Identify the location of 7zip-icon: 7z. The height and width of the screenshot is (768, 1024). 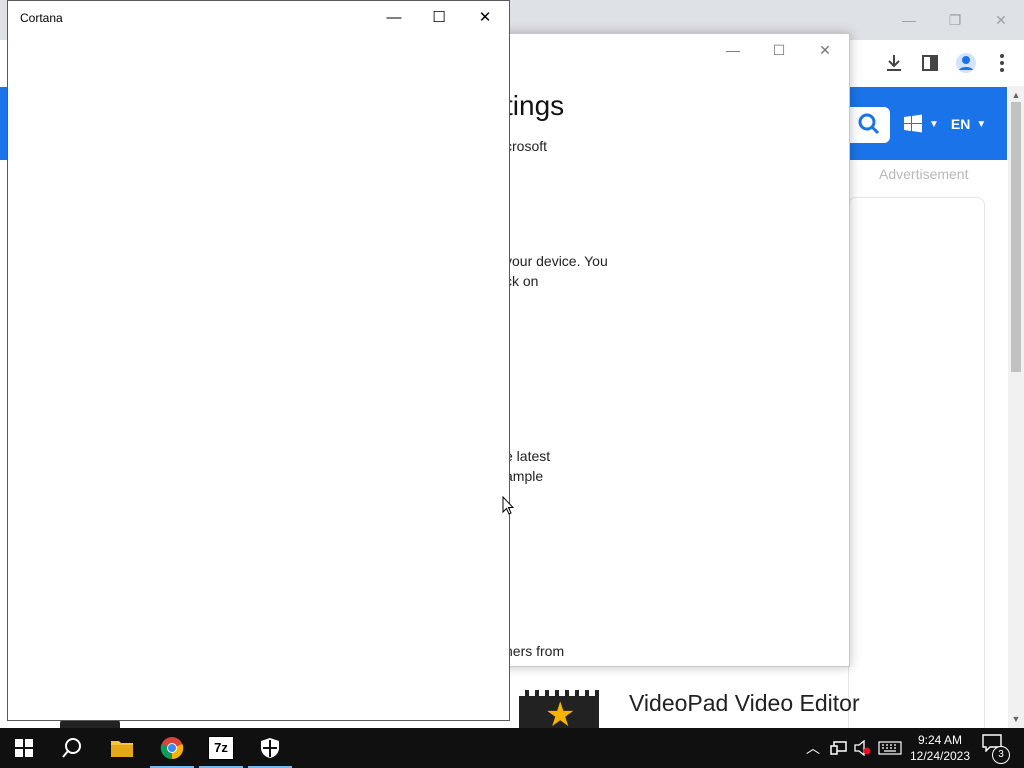
(221, 748).